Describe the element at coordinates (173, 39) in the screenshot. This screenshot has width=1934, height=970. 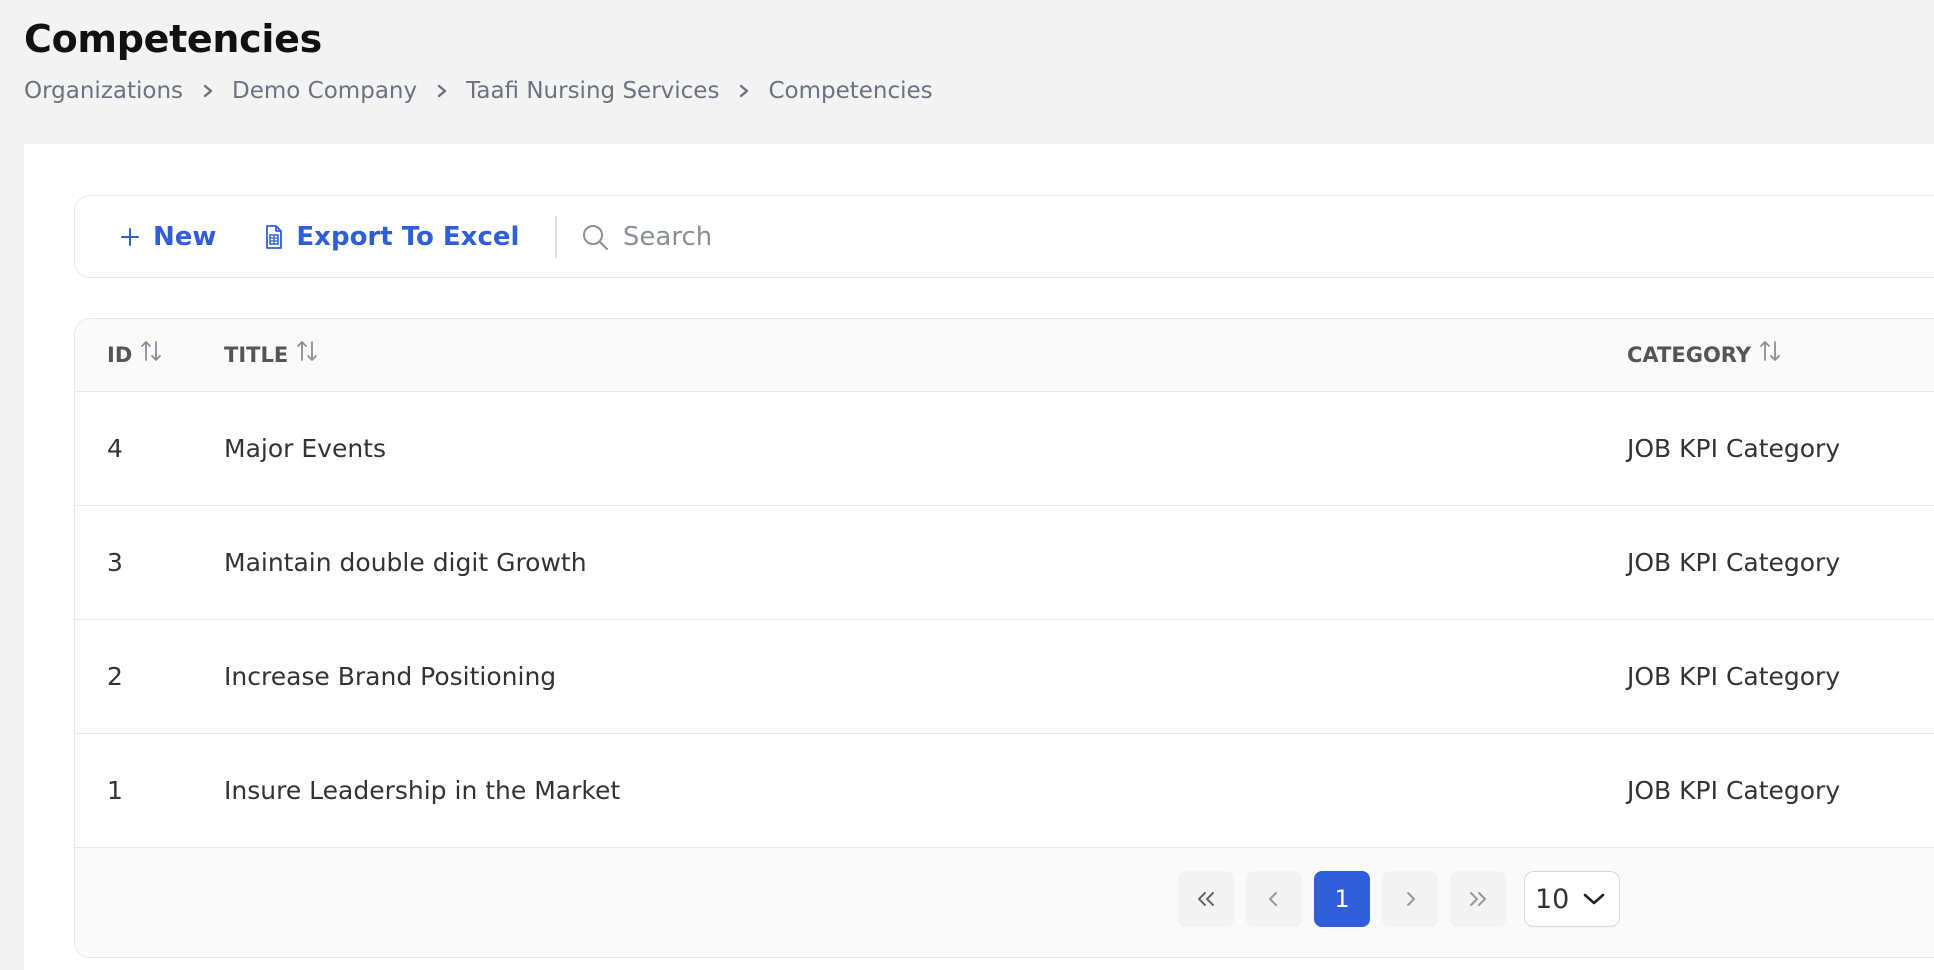
I see `page-title: Competencies` at that location.